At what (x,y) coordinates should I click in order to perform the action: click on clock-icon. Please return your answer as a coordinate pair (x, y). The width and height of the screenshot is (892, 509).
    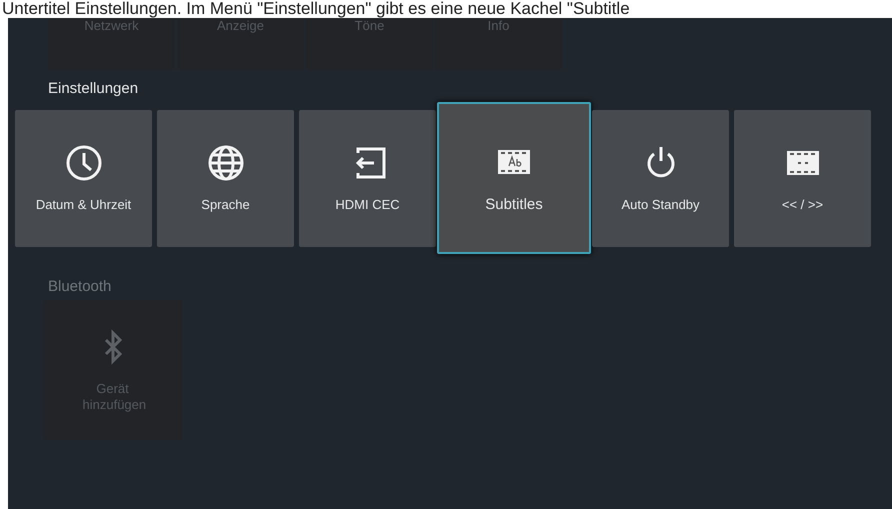
    Looking at the image, I should click on (84, 162).